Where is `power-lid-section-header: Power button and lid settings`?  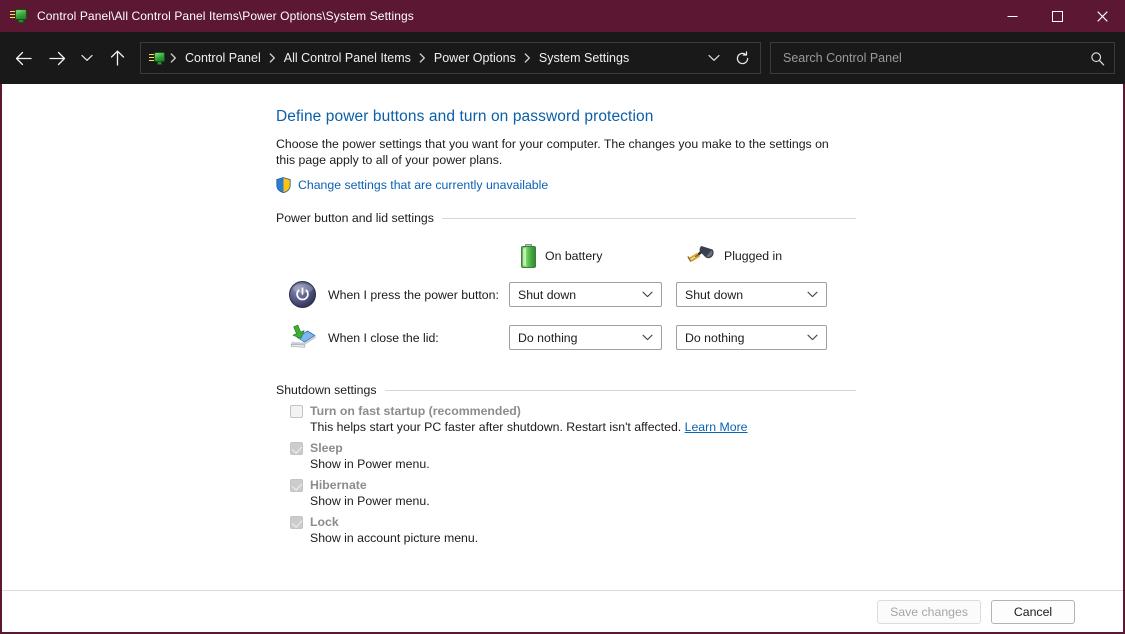 power-lid-section-header: Power button and lid settings is located at coordinates (566, 218).